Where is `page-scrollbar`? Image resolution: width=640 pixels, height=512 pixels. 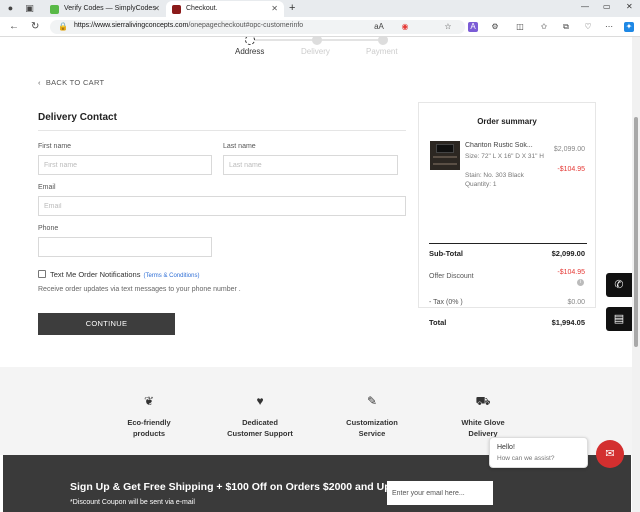
page-scrollbar is located at coordinates (636, 274).